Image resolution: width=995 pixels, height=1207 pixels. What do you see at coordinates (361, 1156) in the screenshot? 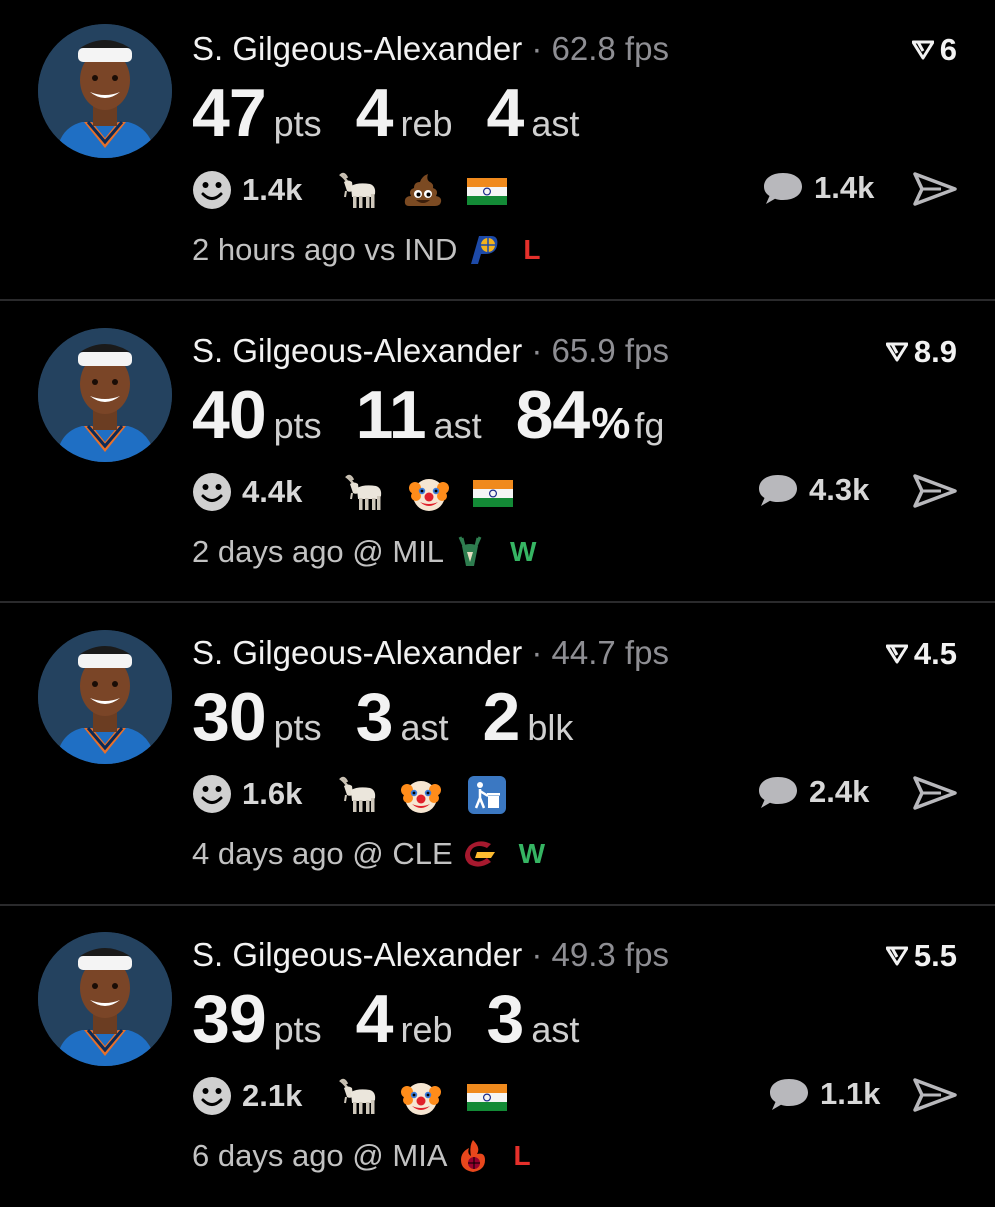
I see `game-meta: 6 days ago @ MIA L` at bounding box center [361, 1156].